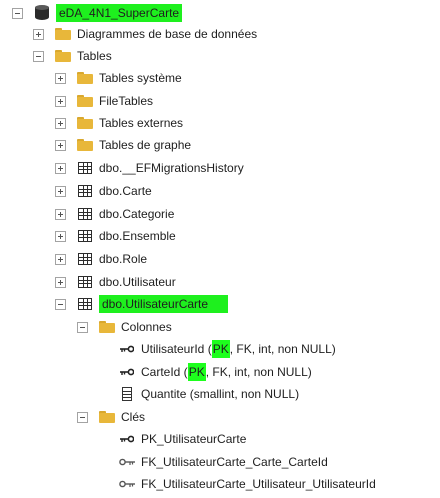 The width and height of the screenshot is (440, 498). What do you see at coordinates (123, 259) in the screenshot?
I see `tree-node-label: dbo.Role` at bounding box center [123, 259].